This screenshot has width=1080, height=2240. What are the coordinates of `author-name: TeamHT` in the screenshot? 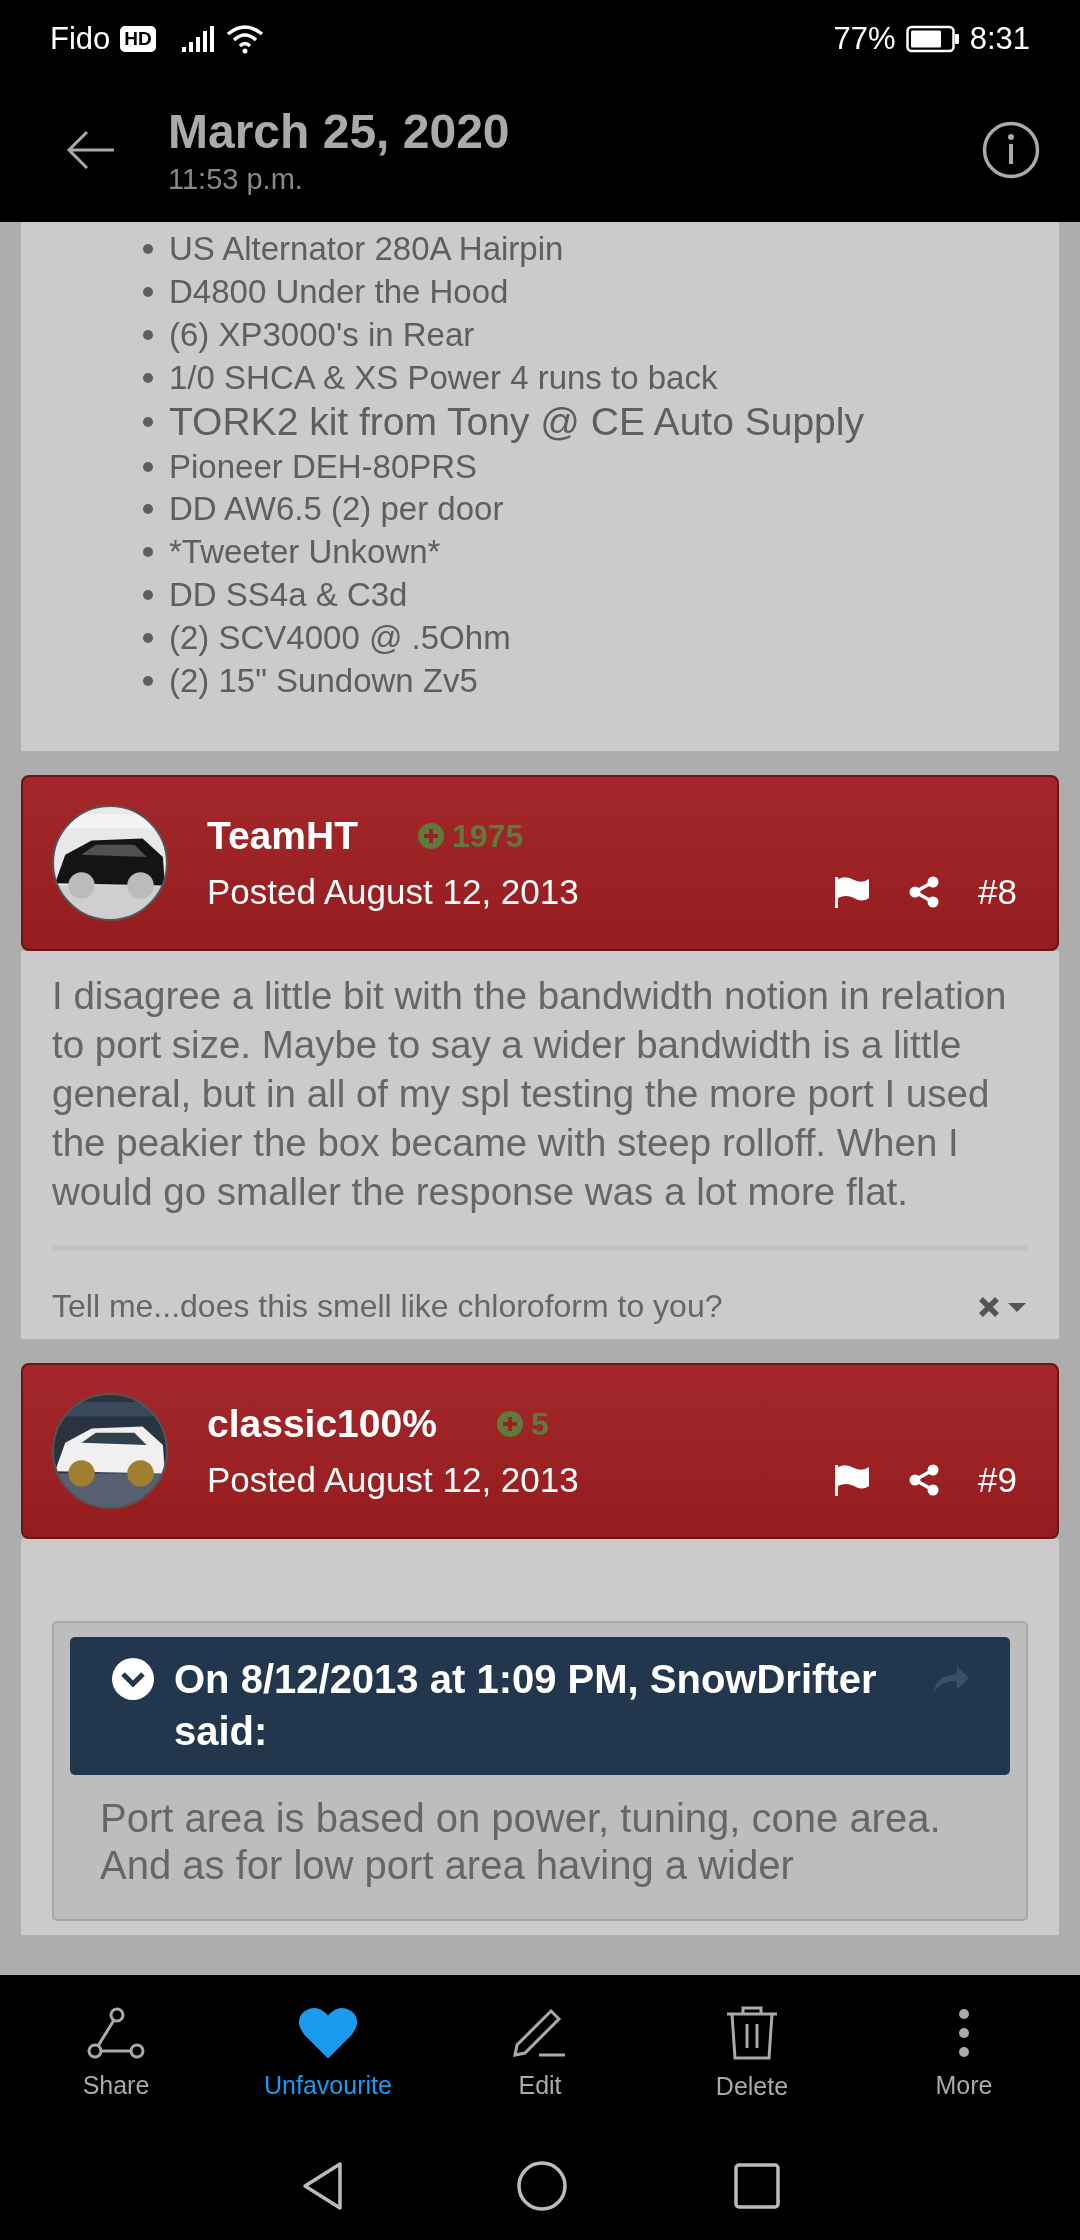 It's located at (282, 836).